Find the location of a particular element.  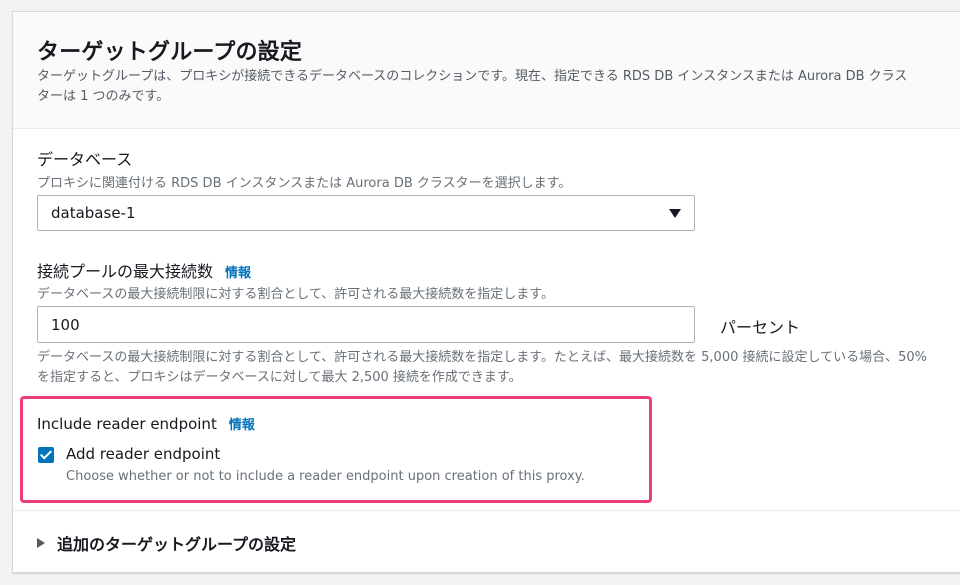

caret-down-icon is located at coordinates (675, 213).